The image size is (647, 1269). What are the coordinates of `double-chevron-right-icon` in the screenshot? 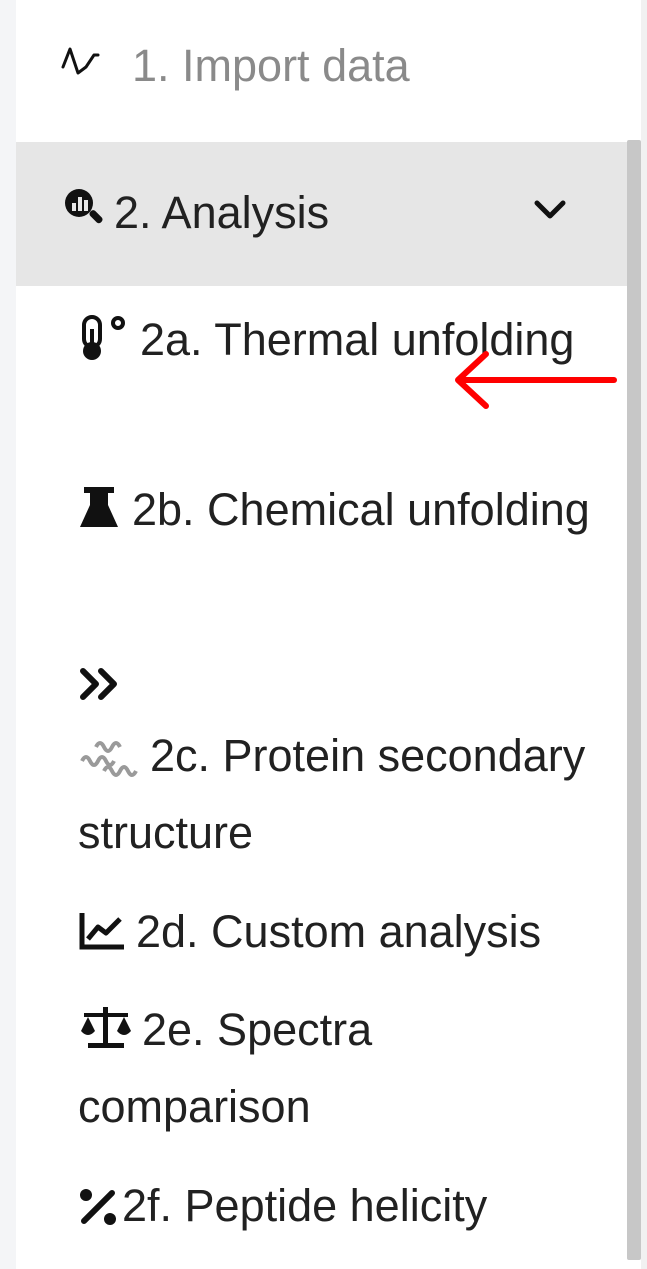 It's located at (345, 685).